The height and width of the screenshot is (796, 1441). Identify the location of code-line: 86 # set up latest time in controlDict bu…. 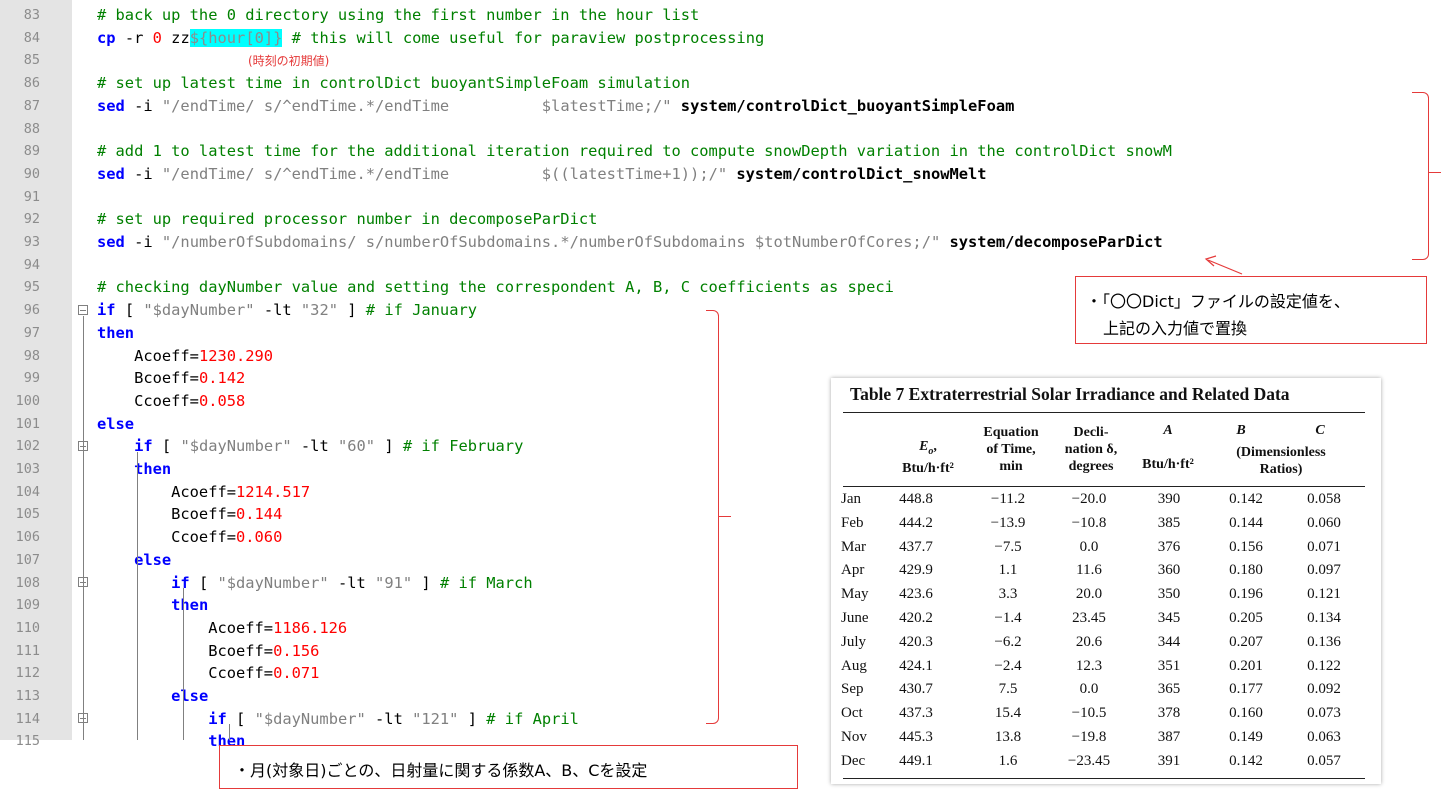
(720, 83).